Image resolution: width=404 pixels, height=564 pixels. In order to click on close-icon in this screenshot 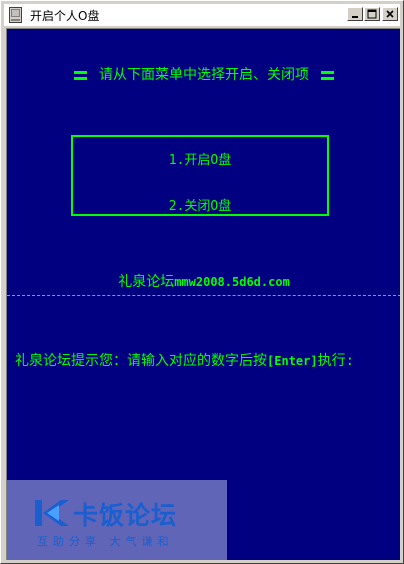, I will do `click(390, 14)`.